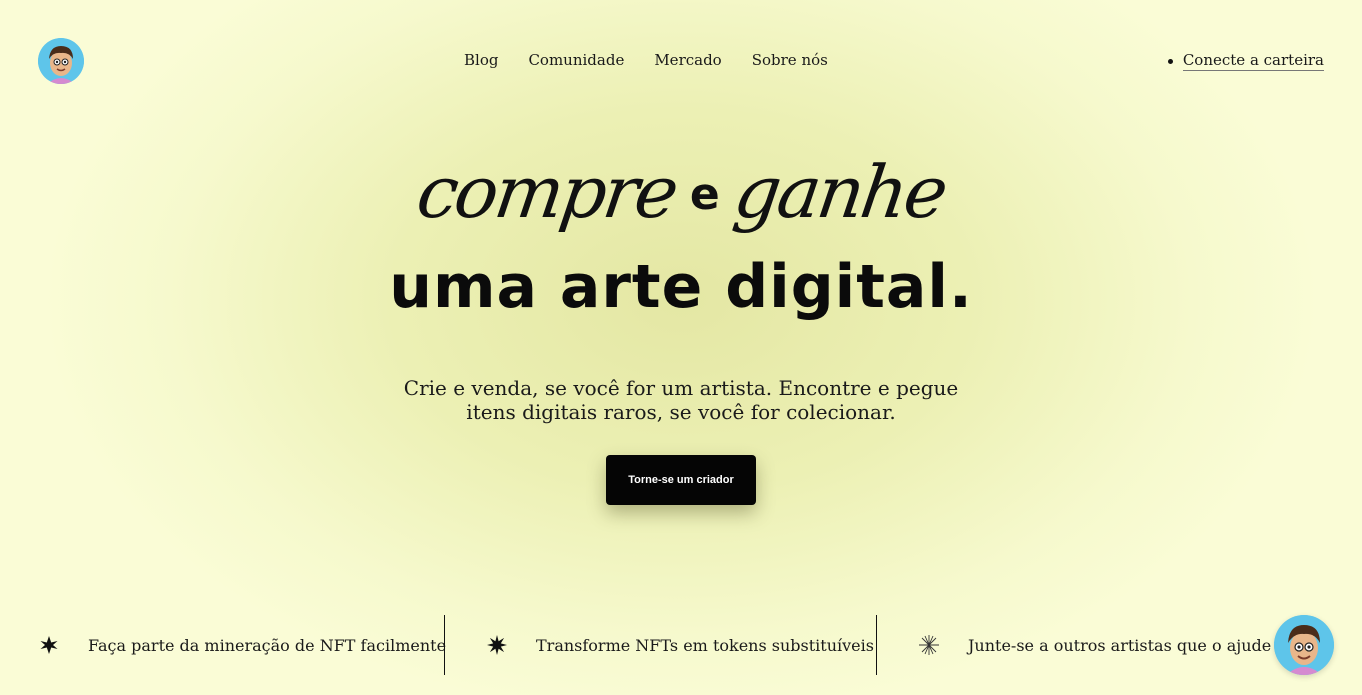  I want to click on feature-text: Transforme NFTs em tokens substituíveis, so click(705, 645).